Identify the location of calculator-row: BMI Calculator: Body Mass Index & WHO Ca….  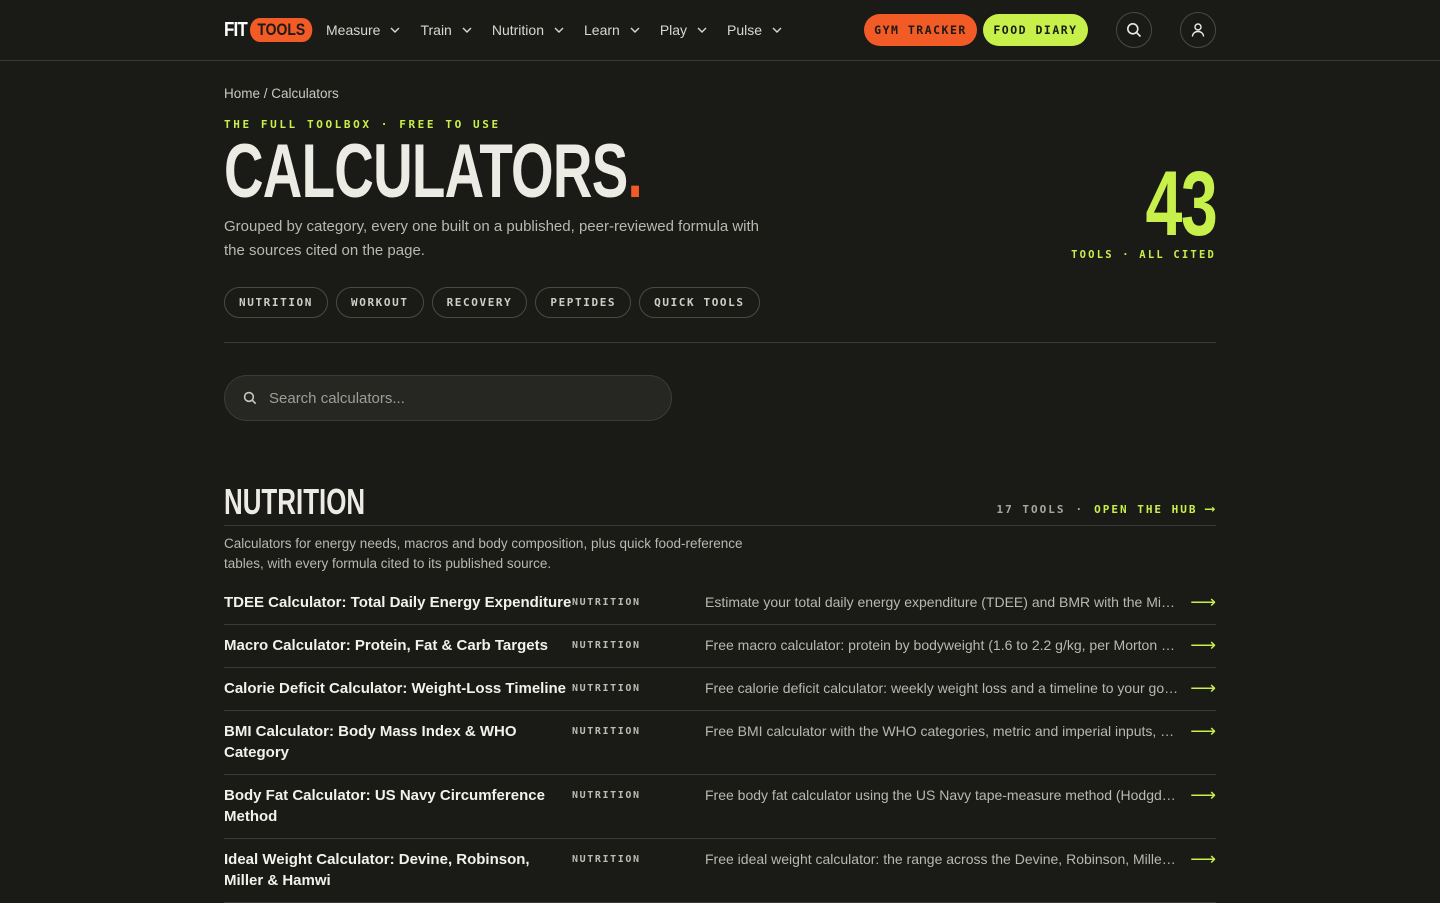
(720, 743).